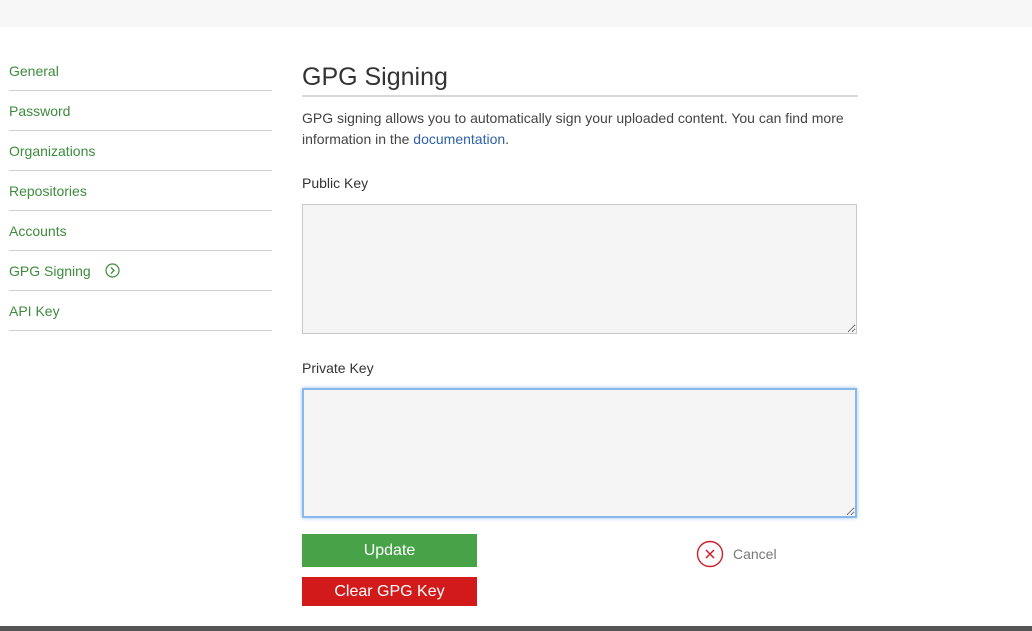 The height and width of the screenshot is (631, 1032). I want to click on footer-bar, so click(516, 628).